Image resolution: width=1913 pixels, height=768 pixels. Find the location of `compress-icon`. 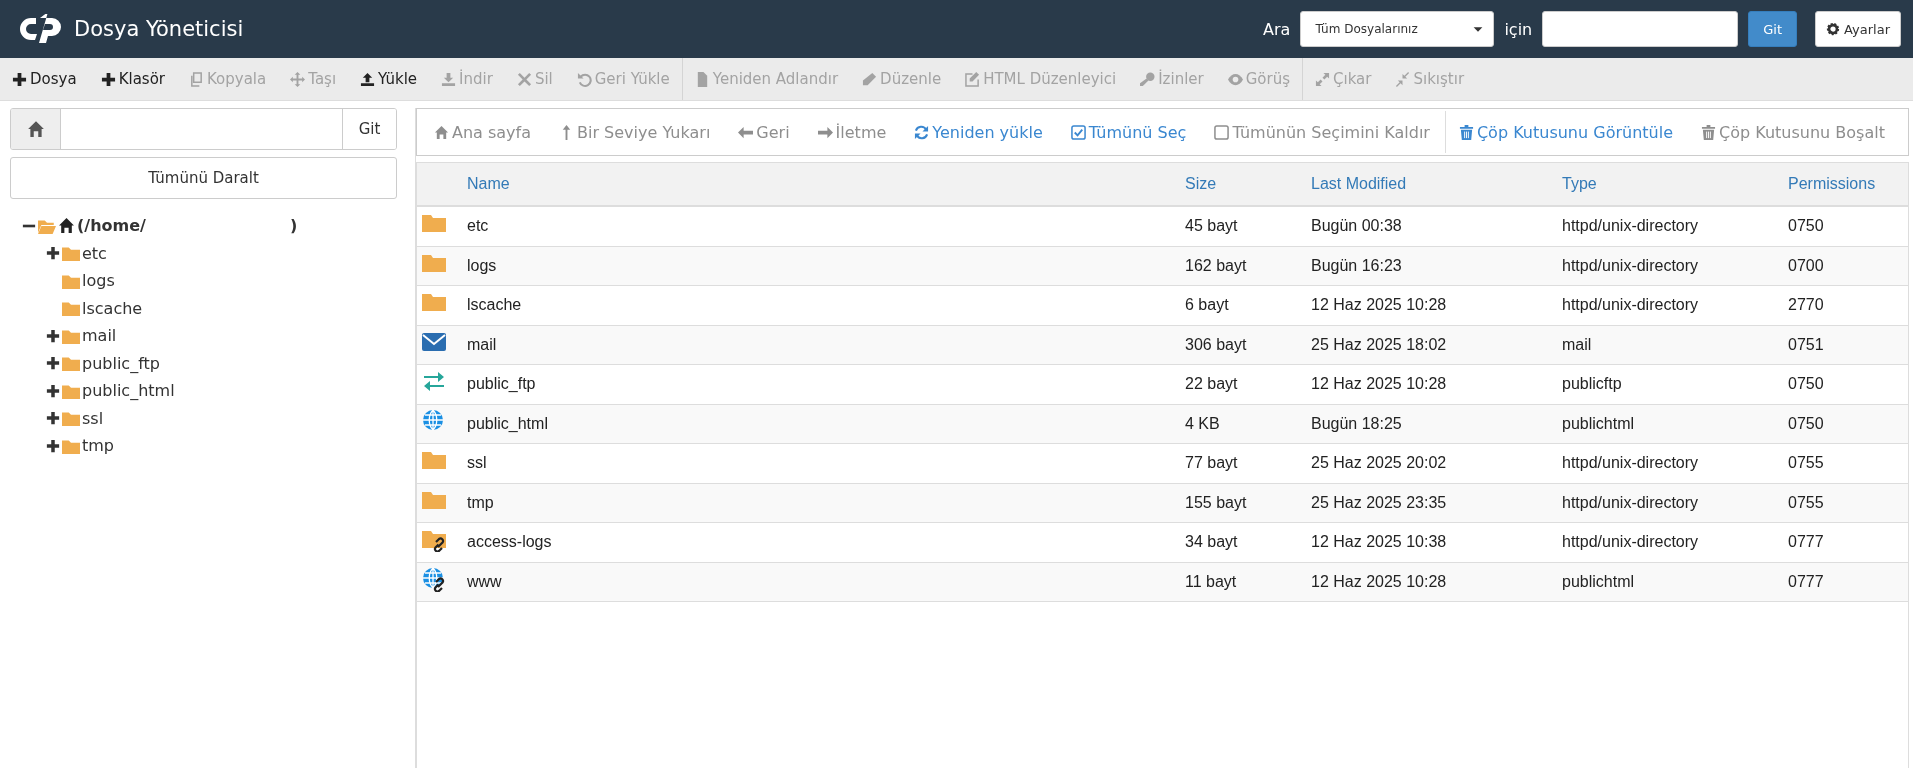

compress-icon is located at coordinates (1403, 79).